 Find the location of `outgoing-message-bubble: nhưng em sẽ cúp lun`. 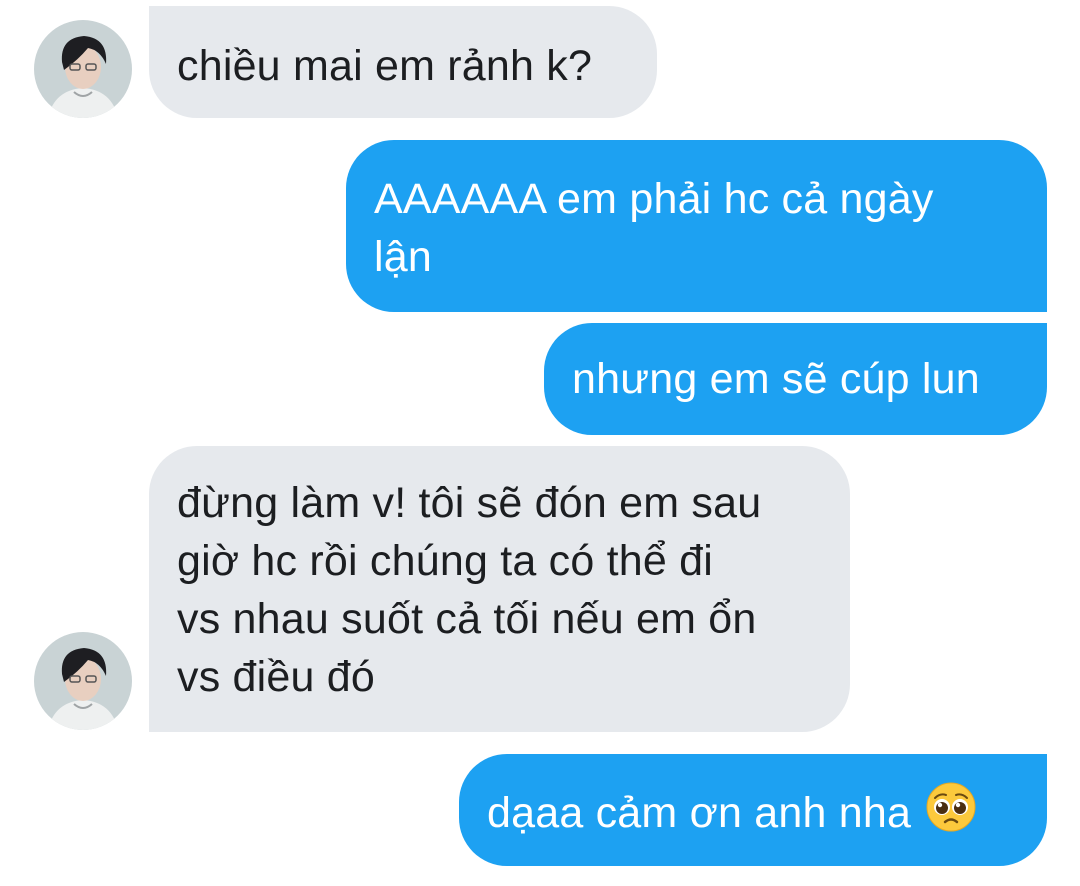

outgoing-message-bubble: nhưng em sẽ cúp lun is located at coordinates (795, 379).